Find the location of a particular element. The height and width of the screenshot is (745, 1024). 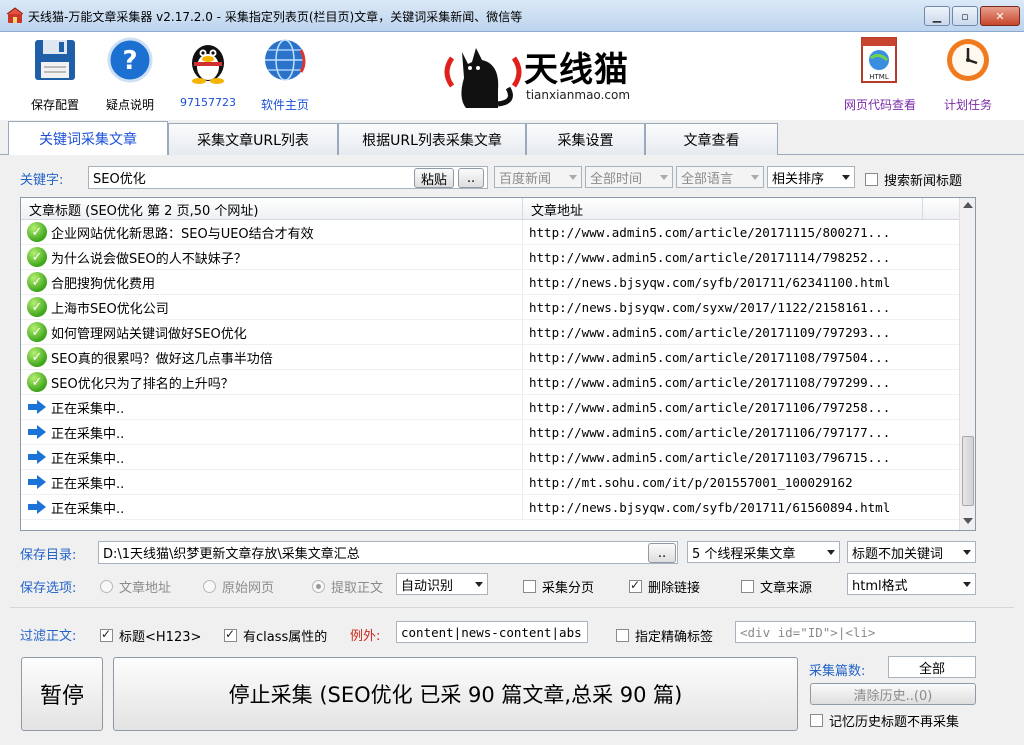

remember-history-checkbox is located at coordinates (816, 720).